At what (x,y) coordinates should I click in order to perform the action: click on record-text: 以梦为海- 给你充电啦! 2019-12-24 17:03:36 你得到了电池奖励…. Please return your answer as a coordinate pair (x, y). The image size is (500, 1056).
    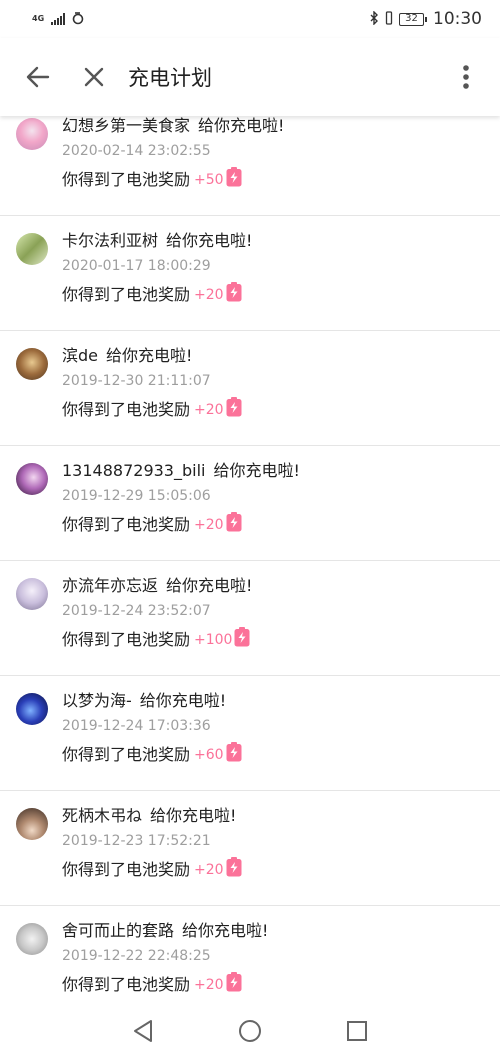
    Looking at the image, I should click on (152, 729).